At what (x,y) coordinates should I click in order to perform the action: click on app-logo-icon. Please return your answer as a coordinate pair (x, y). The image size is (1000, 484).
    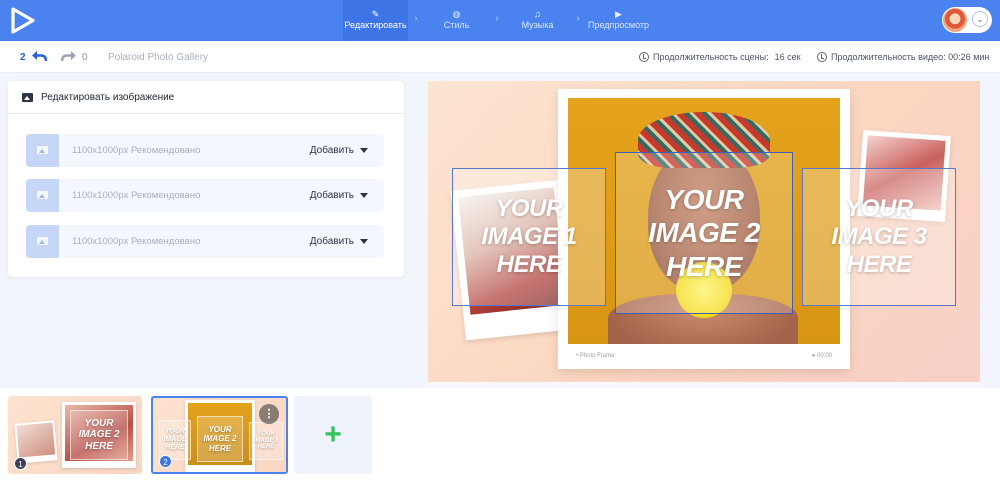
    Looking at the image, I should click on (23, 20).